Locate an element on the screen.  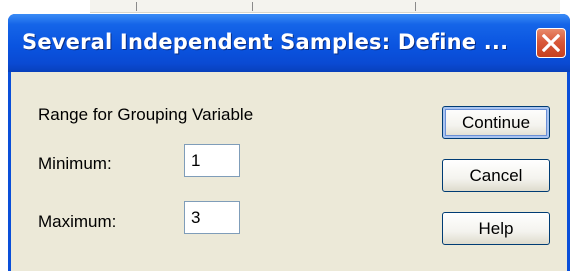
close-button is located at coordinates (551, 43).